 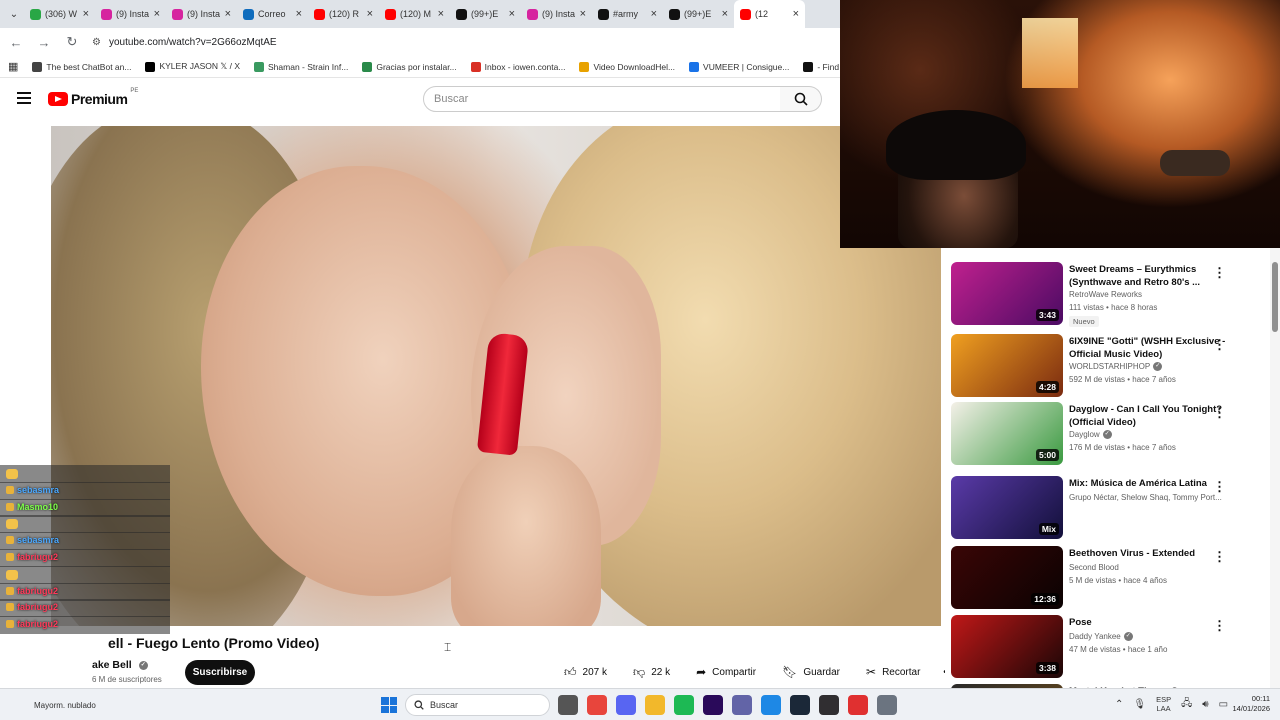 I want to click on page-scrollbar-thumb, so click(x=1275, y=297).